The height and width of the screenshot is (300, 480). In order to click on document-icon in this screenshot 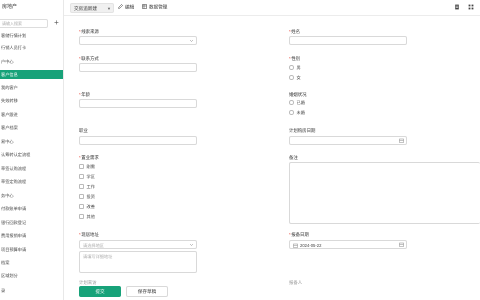, I will do `click(457, 7)`.